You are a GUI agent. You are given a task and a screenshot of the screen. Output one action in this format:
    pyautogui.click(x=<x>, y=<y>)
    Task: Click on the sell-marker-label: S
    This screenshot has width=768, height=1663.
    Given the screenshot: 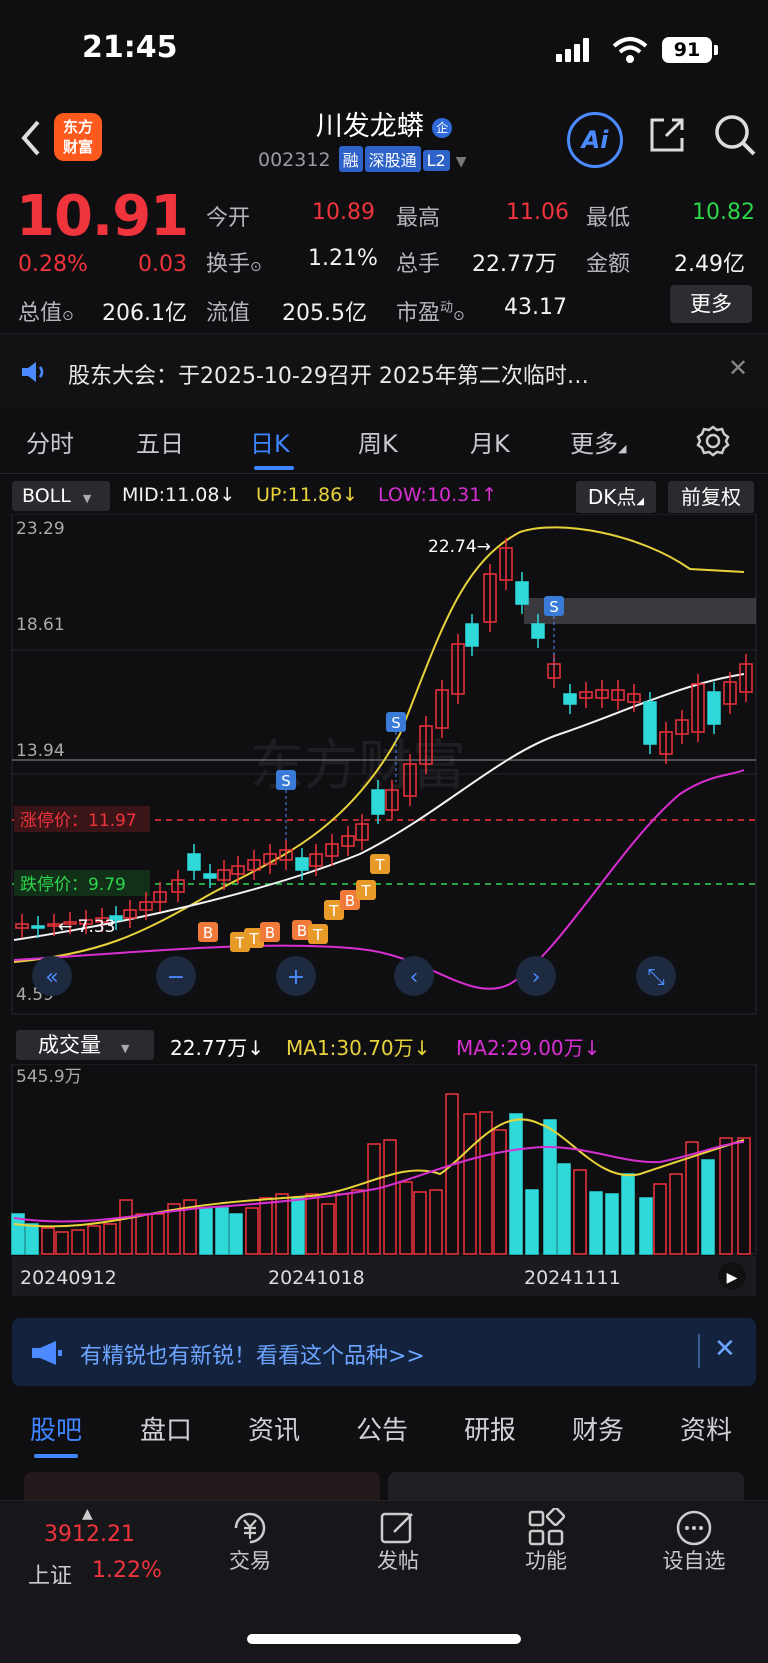 What is the action you would take?
    pyautogui.click(x=396, y=723)
    